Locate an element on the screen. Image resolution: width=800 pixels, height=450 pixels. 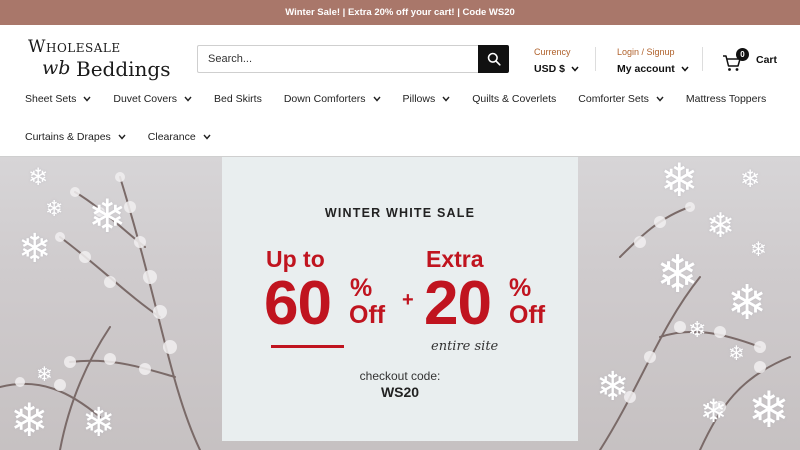
left-off-text: Off is located at coordinates (367, 315).